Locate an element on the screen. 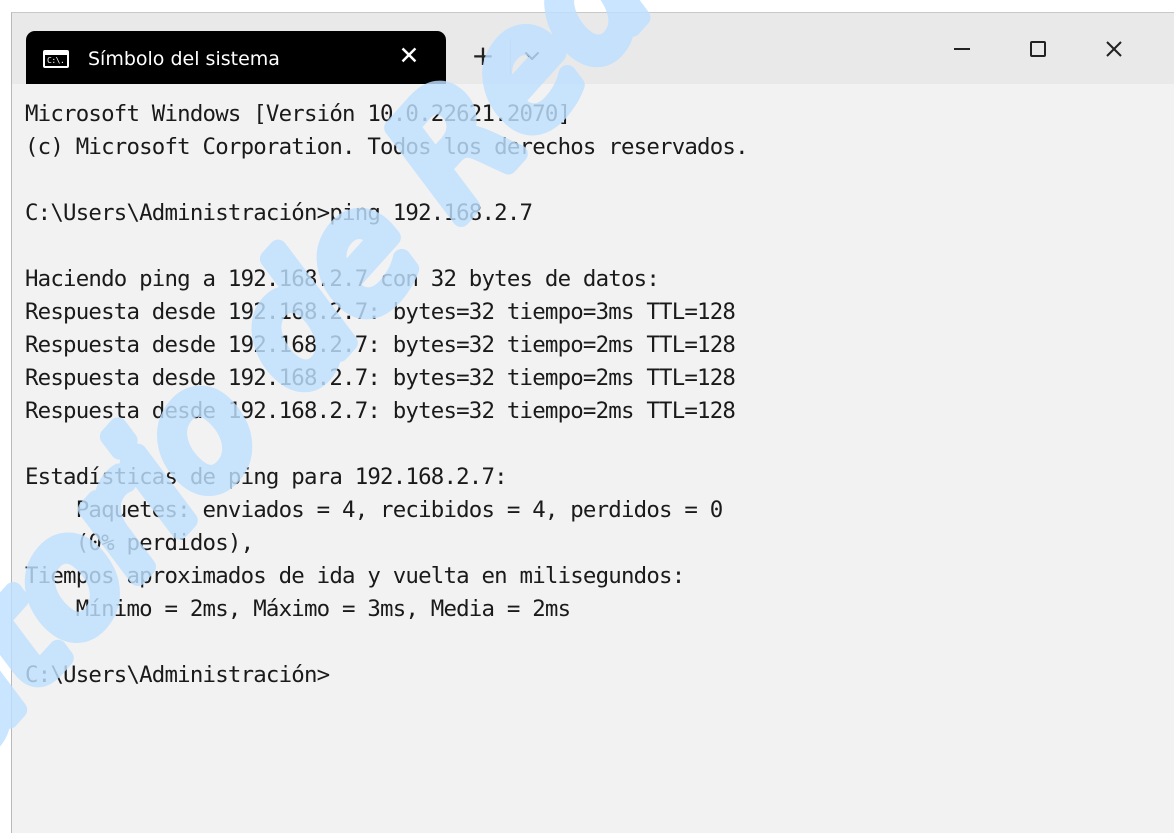  command-prompt-icon-text: C:\. is located at coordinates (56, 60).